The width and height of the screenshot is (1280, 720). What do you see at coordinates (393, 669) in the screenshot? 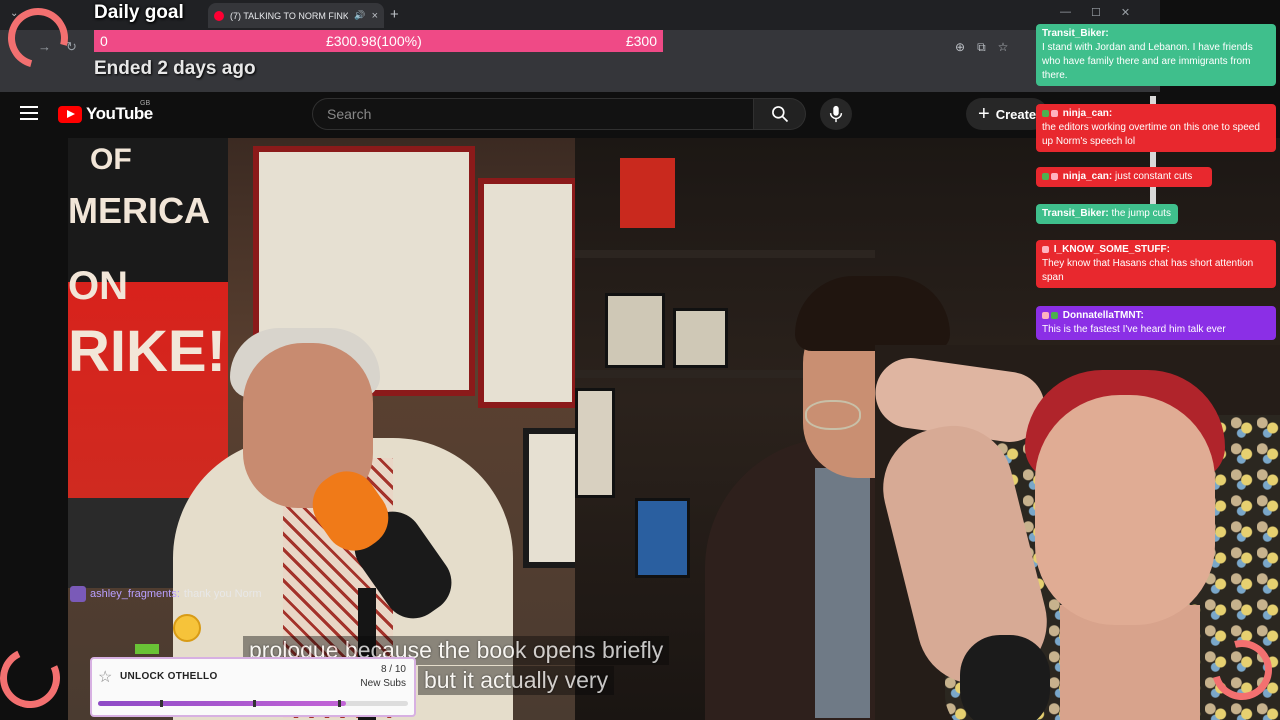
I see `unlock-count: 8 / 10` at bounding box center [393, 669].